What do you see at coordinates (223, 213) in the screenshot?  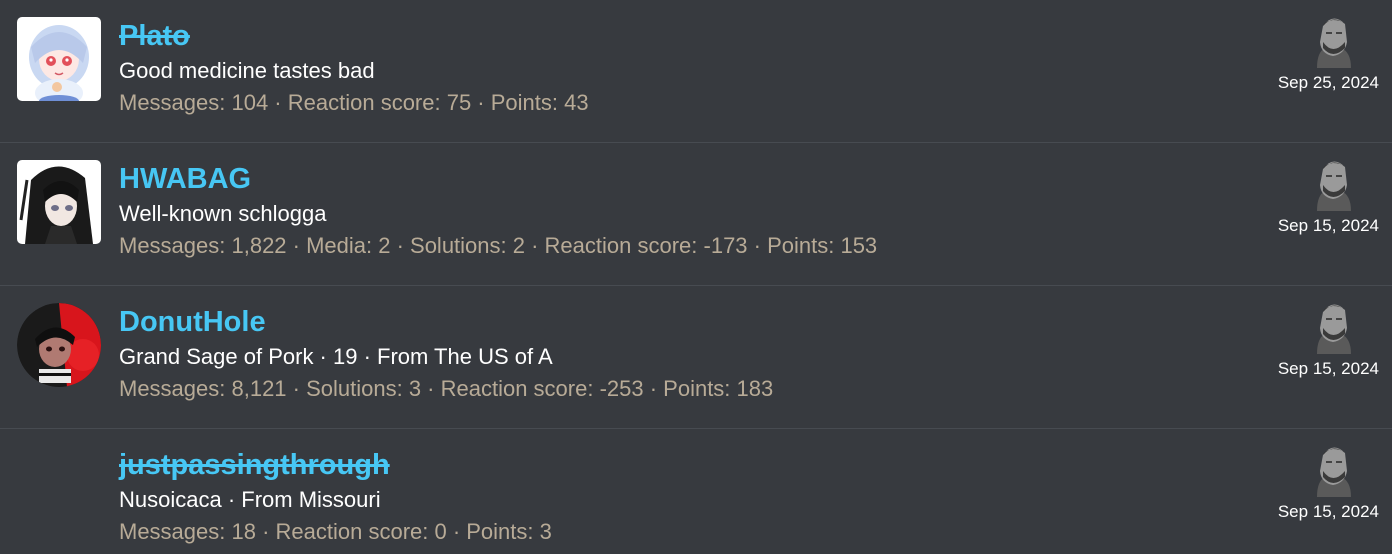 I see `member-title: Well-known schlogga` at bounding box center [223, 213].